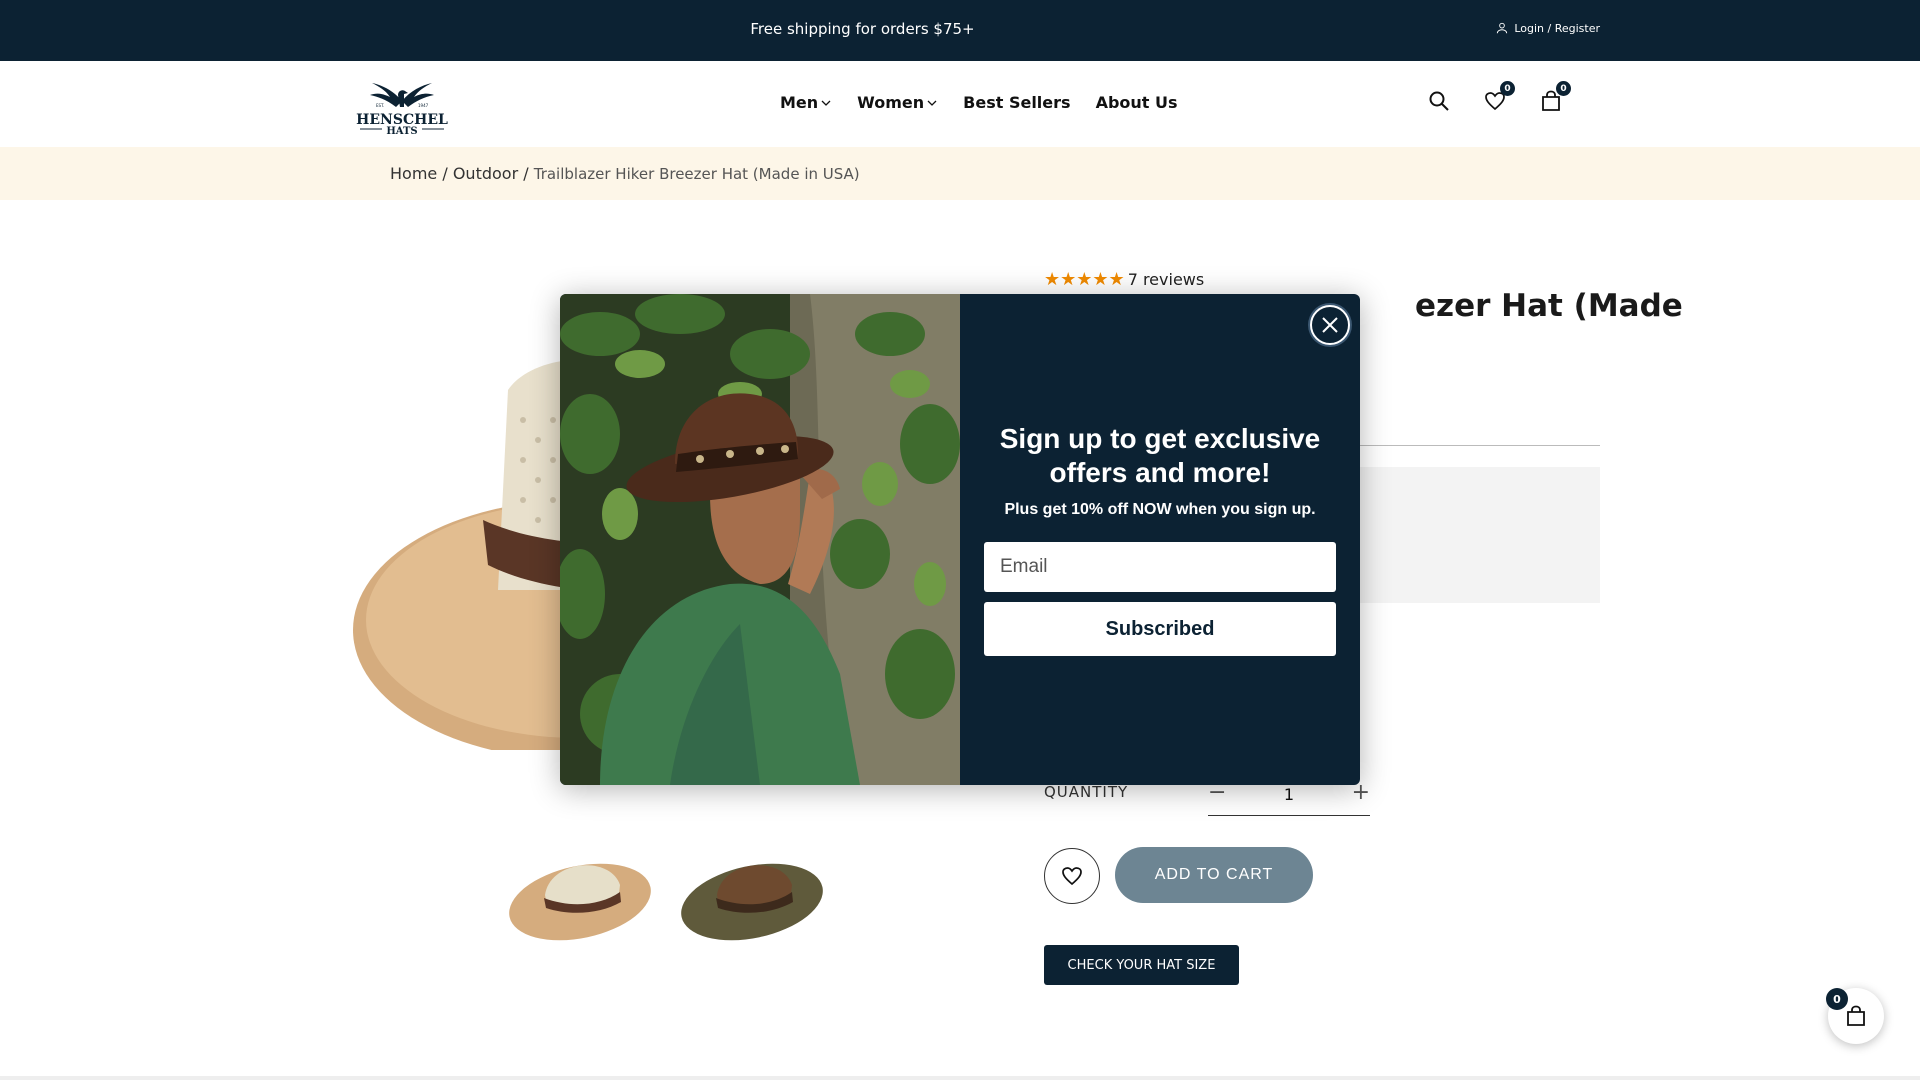  I want to click on nav-women-label: Women, so click(891, 102).